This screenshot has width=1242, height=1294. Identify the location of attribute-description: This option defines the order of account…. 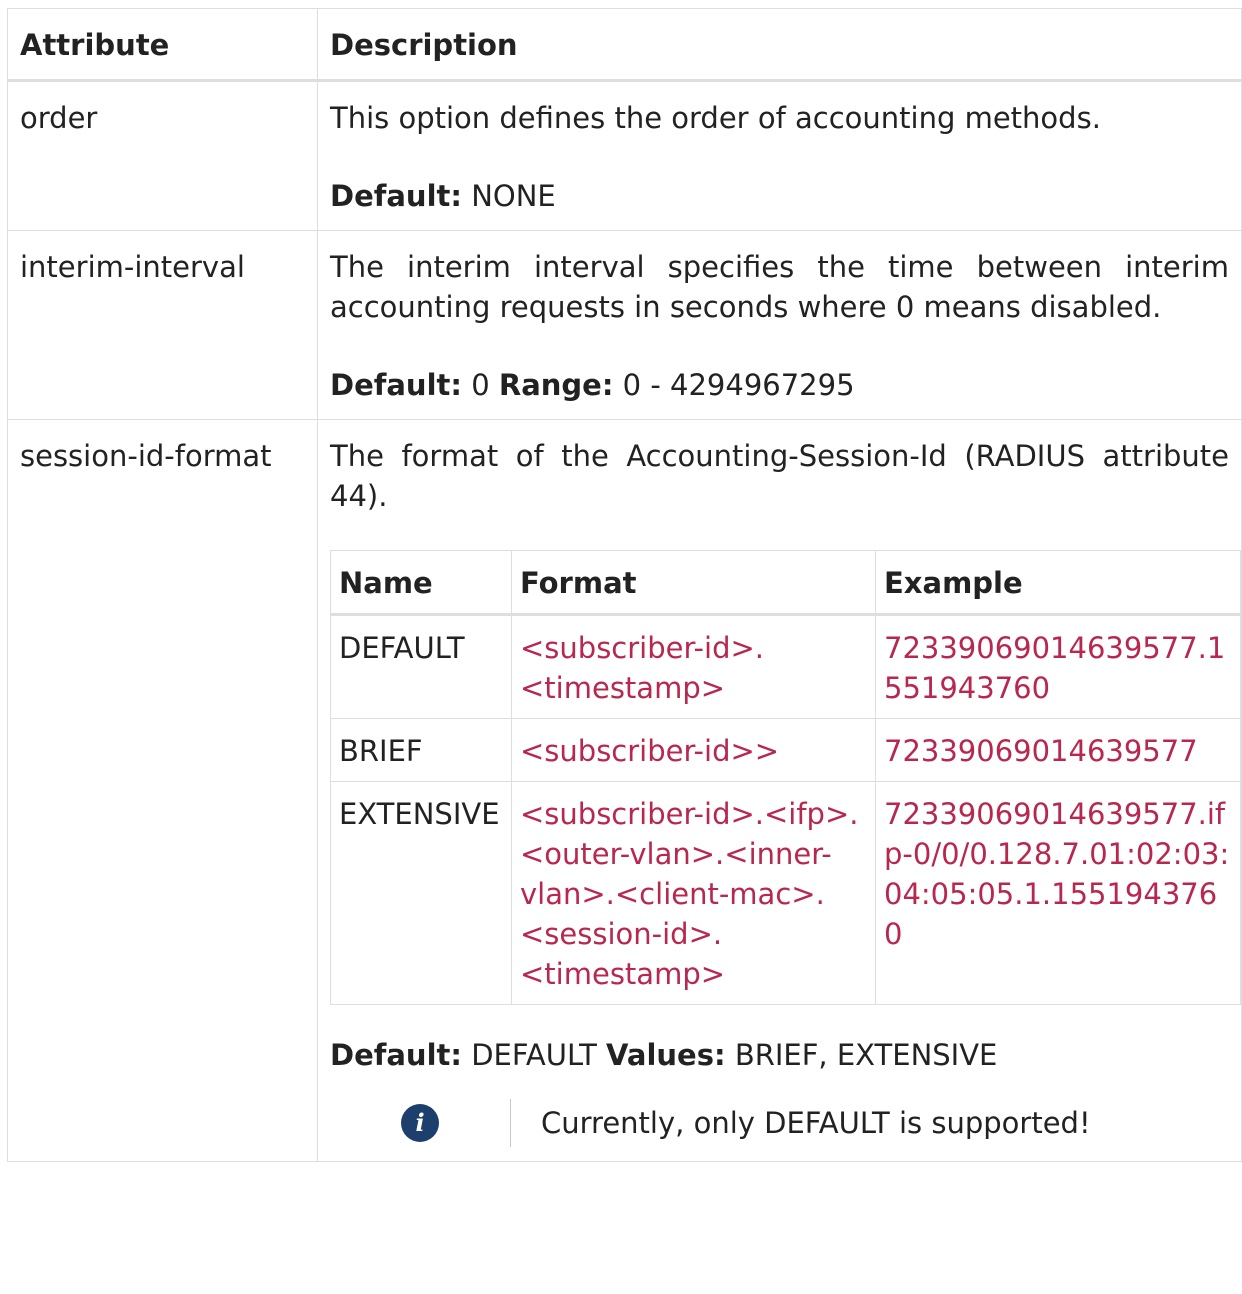
(715, 118).